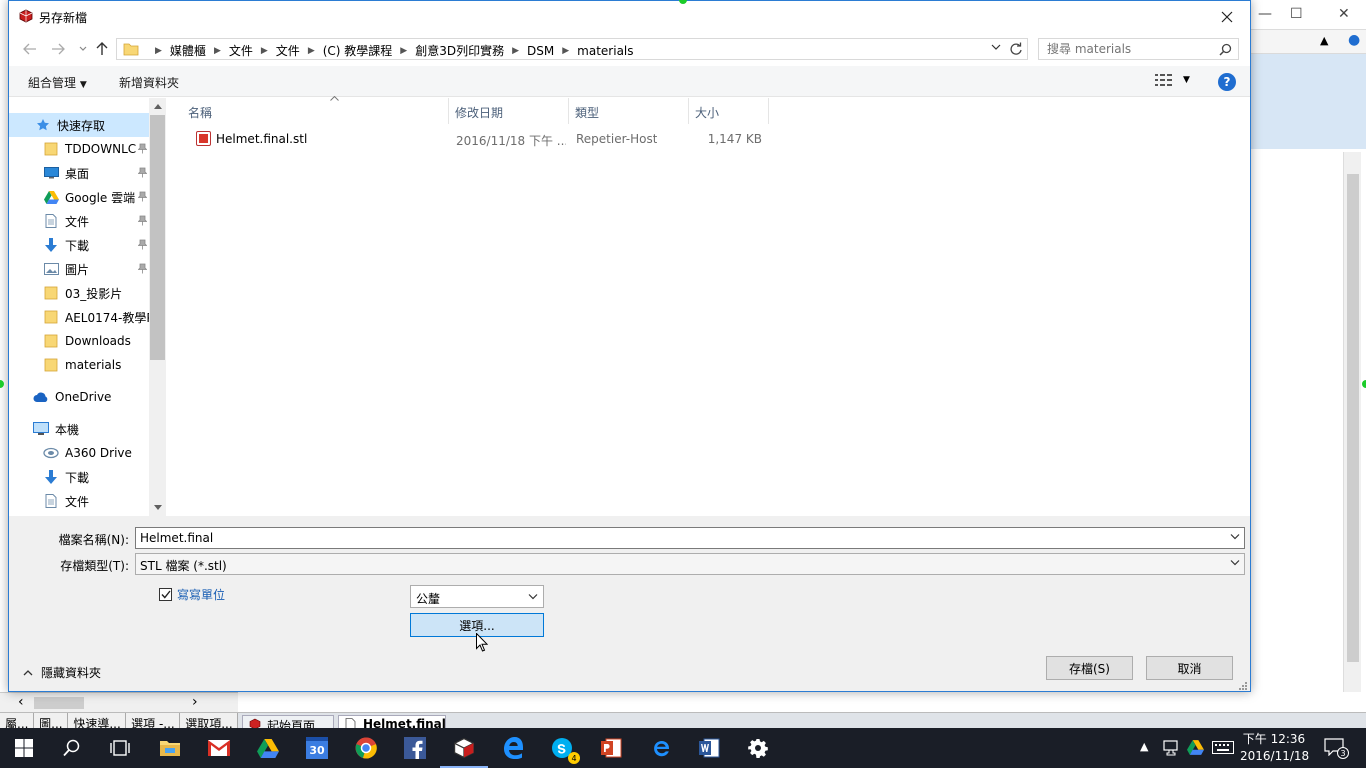  I want to click on taskbar-facebook, so click(415, 748).